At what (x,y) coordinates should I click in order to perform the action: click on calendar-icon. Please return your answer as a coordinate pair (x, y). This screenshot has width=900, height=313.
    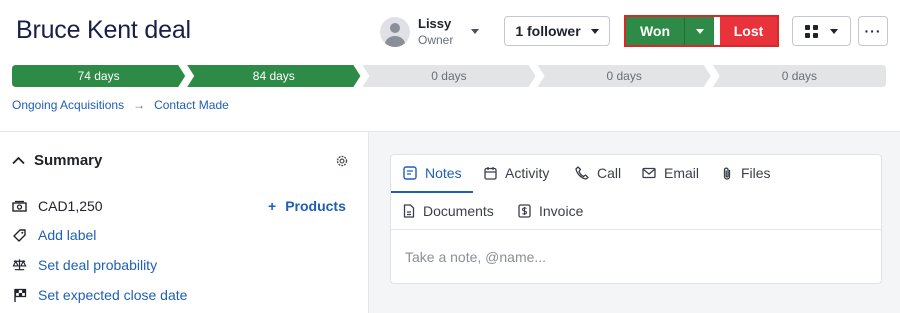
    Looking at the image, I should click on (490, 173).